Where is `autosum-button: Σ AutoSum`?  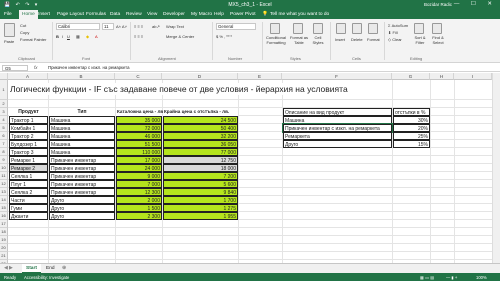 autosum-button: Σ AutoSum is located at coordinates (398, 25).